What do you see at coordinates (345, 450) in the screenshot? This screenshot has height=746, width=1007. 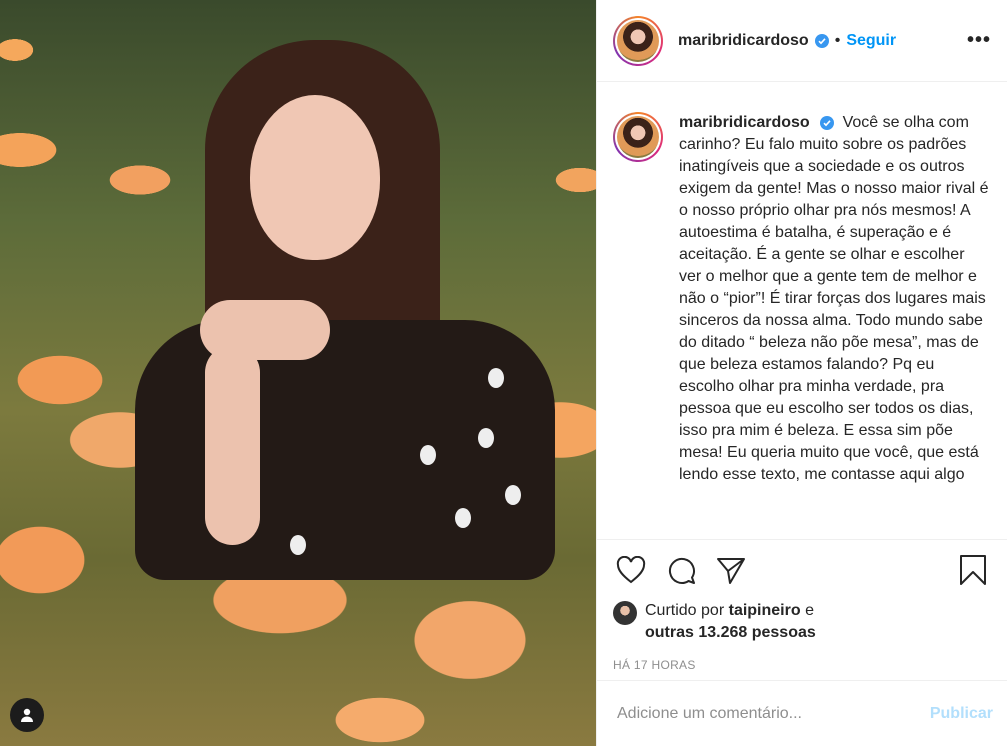 I see `photo-dress` at bounding box center [345, 450].